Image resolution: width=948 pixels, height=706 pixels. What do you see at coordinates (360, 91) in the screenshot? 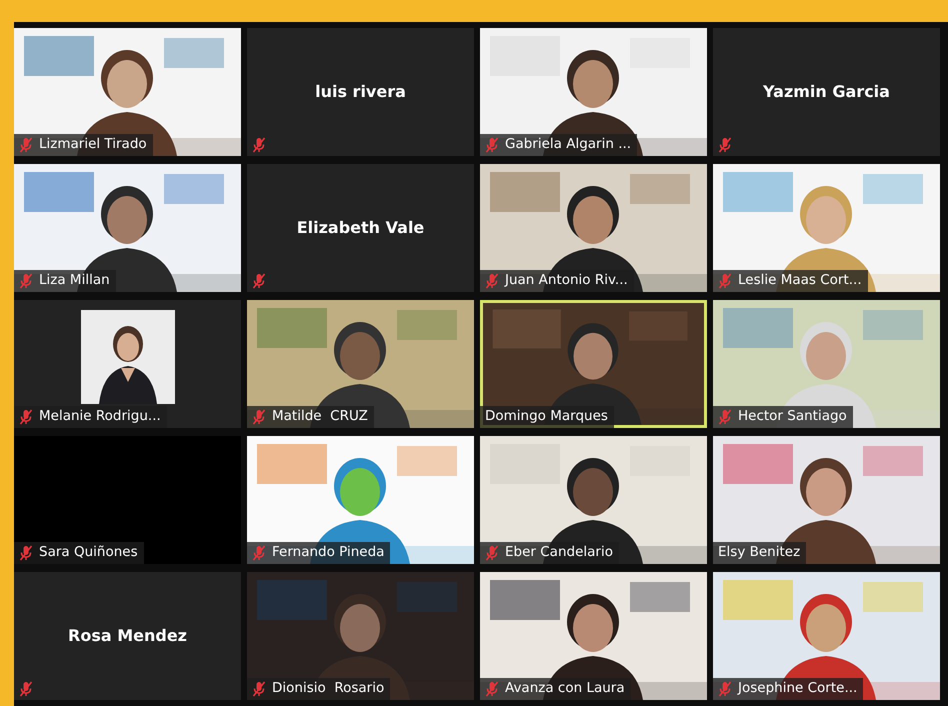
I see `participant-name: luis rivera` at bounding box center [360, 91].